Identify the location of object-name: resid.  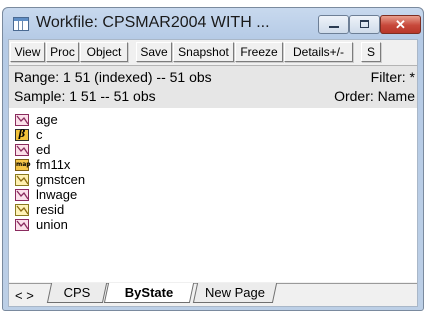
(50, 209).